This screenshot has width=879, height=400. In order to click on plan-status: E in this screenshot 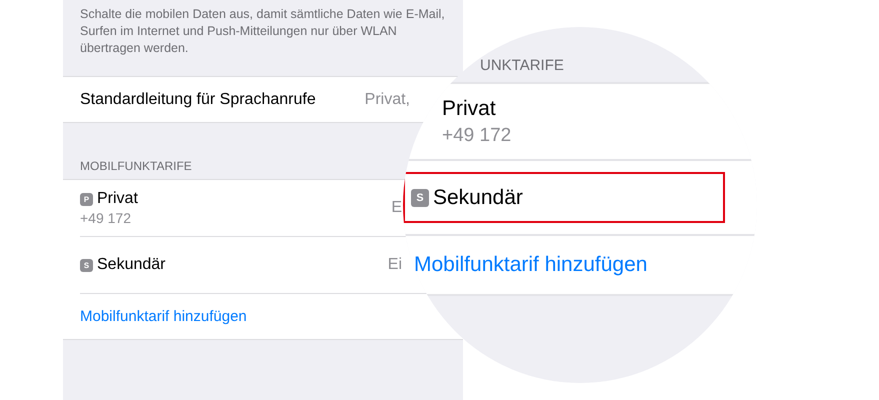, I will do `click(396, 208)`.